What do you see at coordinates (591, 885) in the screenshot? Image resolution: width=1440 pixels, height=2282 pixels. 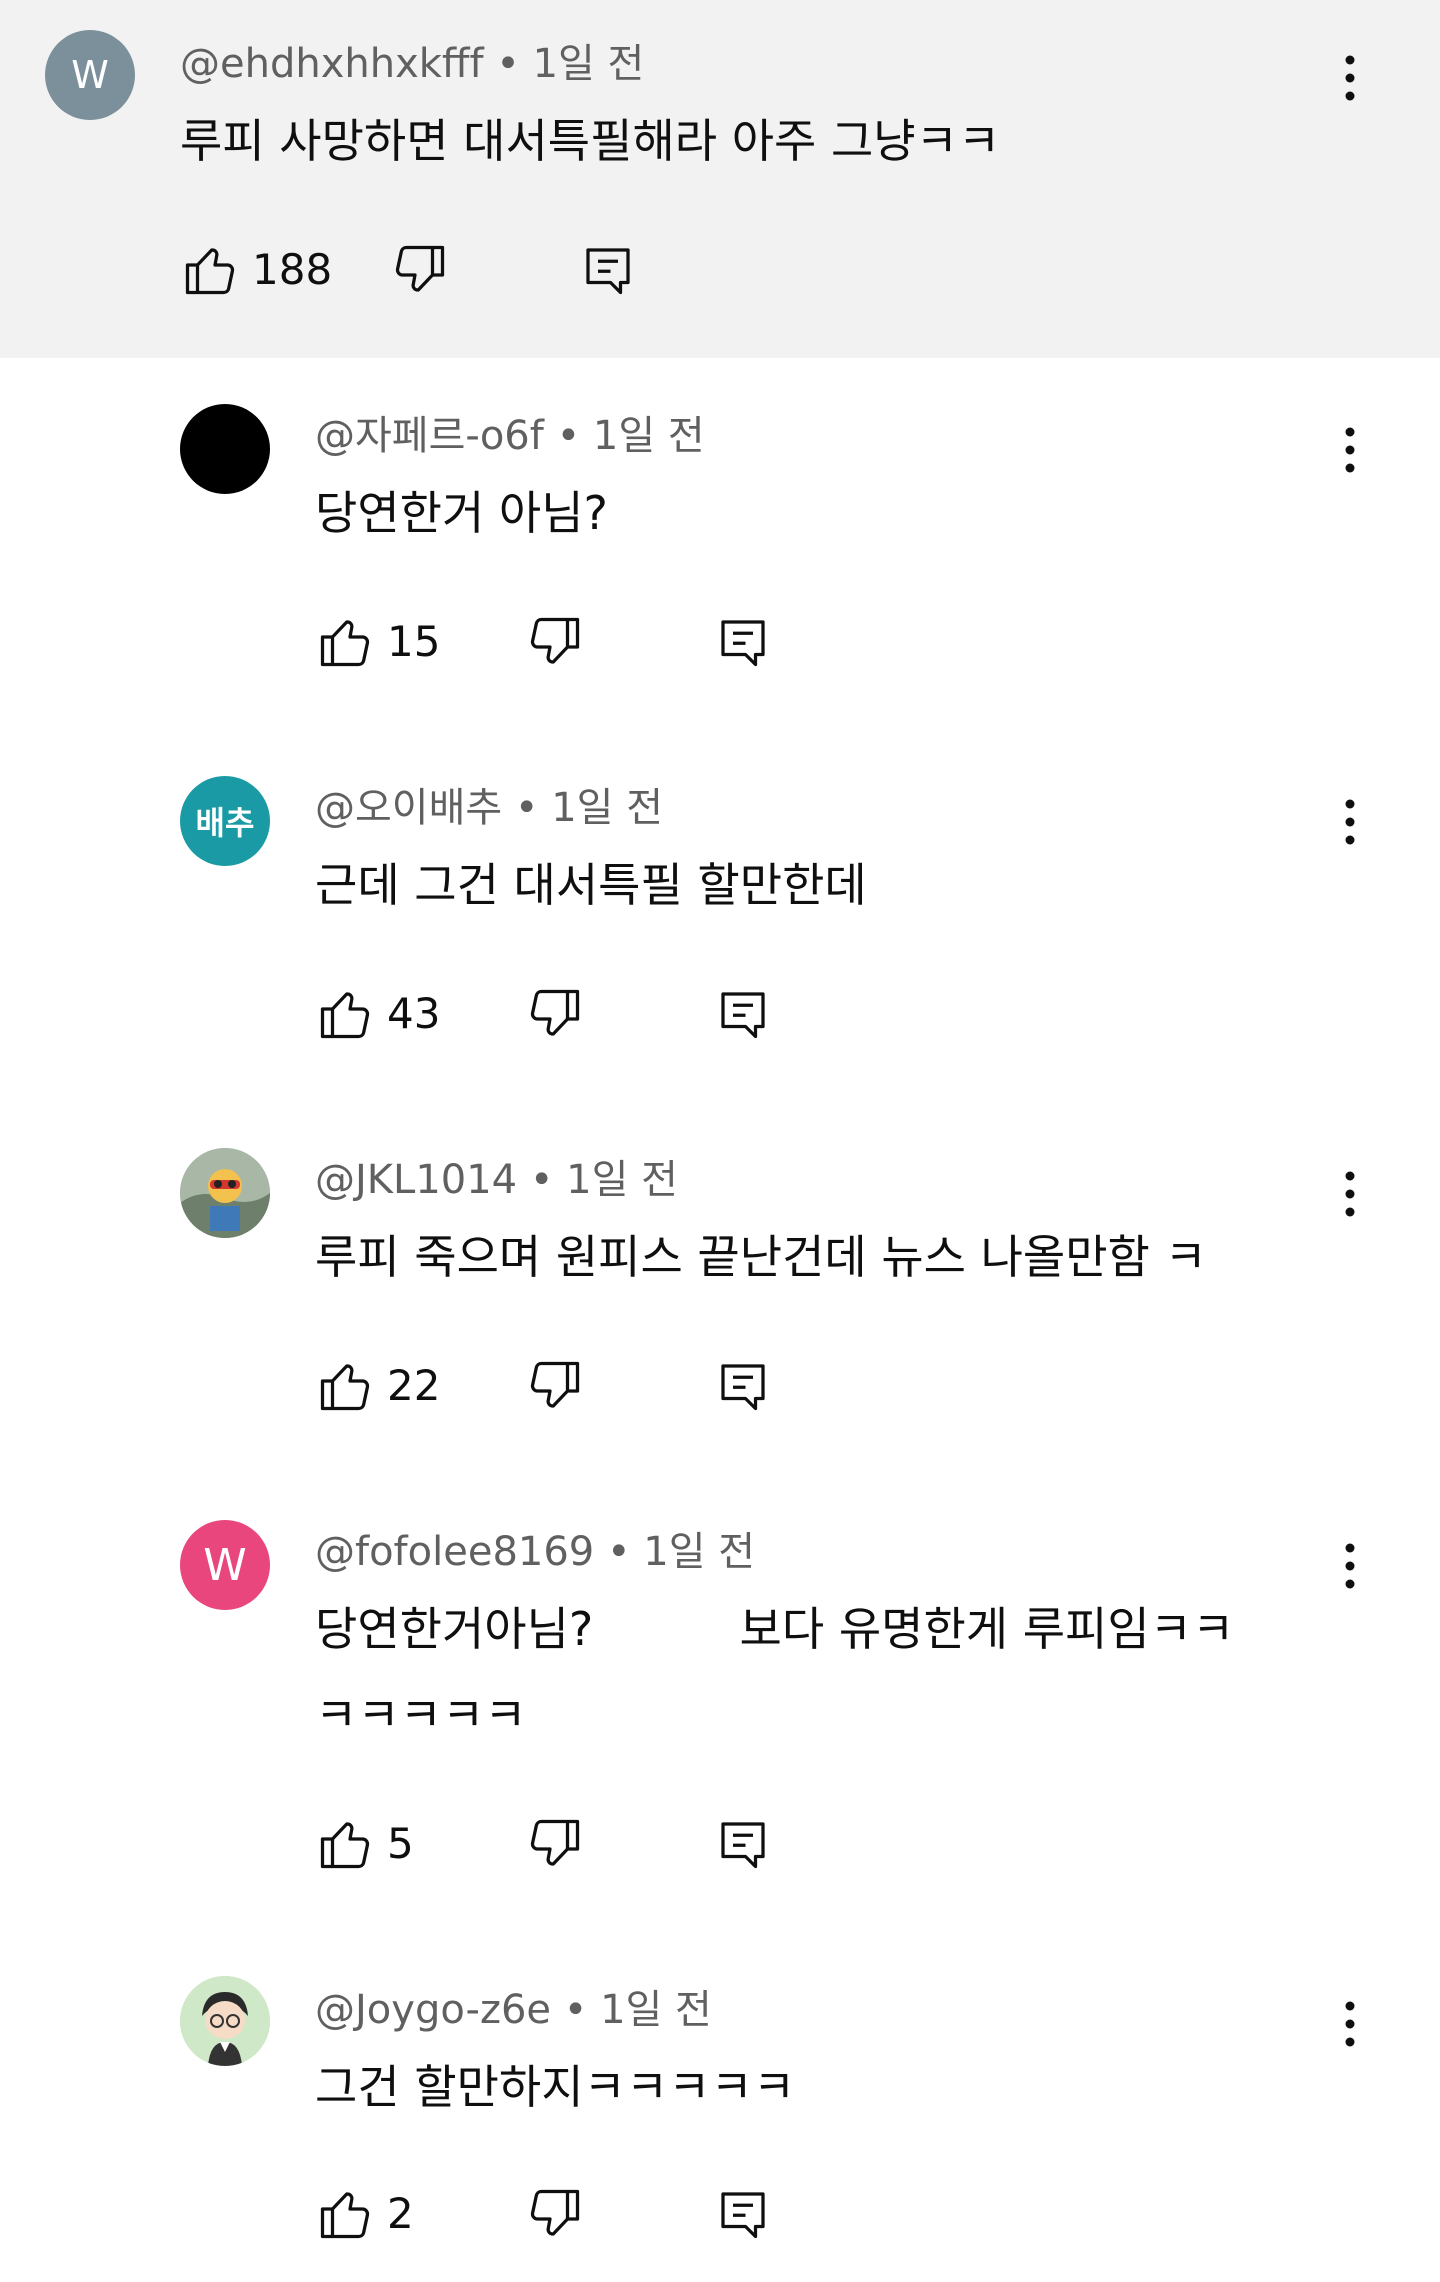 I see `comment-text: 근데 그건 대서특필 할만한데` at bounding box center [591, 885].